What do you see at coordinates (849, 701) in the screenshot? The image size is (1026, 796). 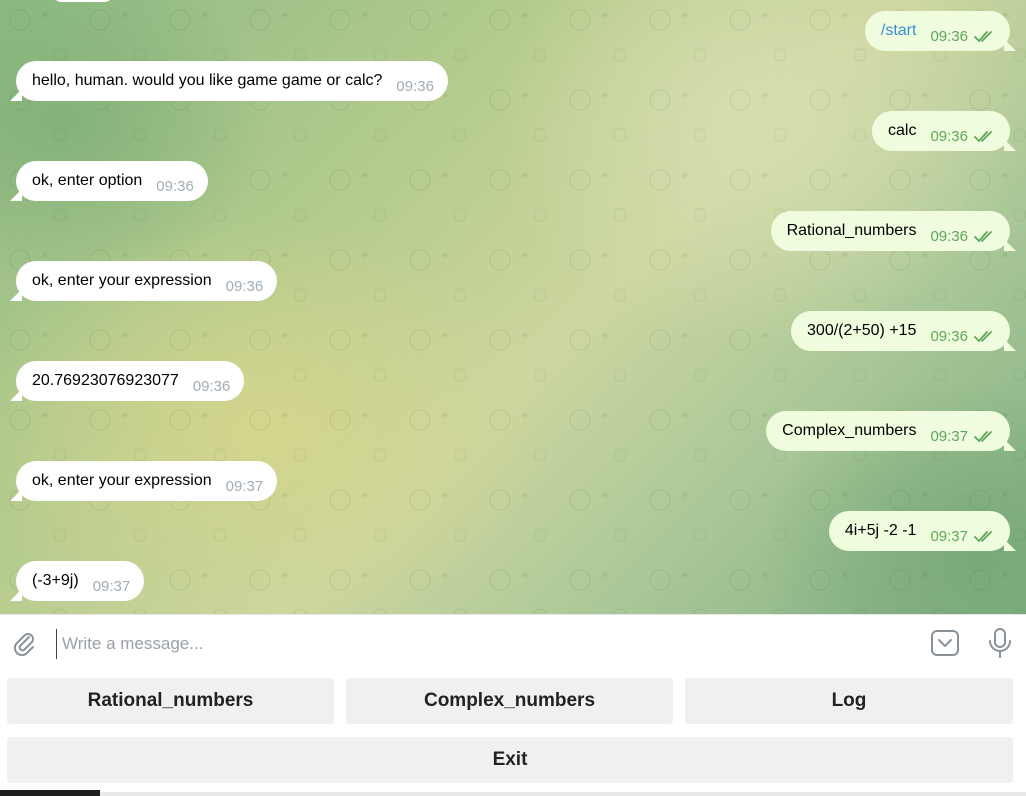 I see `keyboard-button-log: Log` at bounding box center [849, 701].